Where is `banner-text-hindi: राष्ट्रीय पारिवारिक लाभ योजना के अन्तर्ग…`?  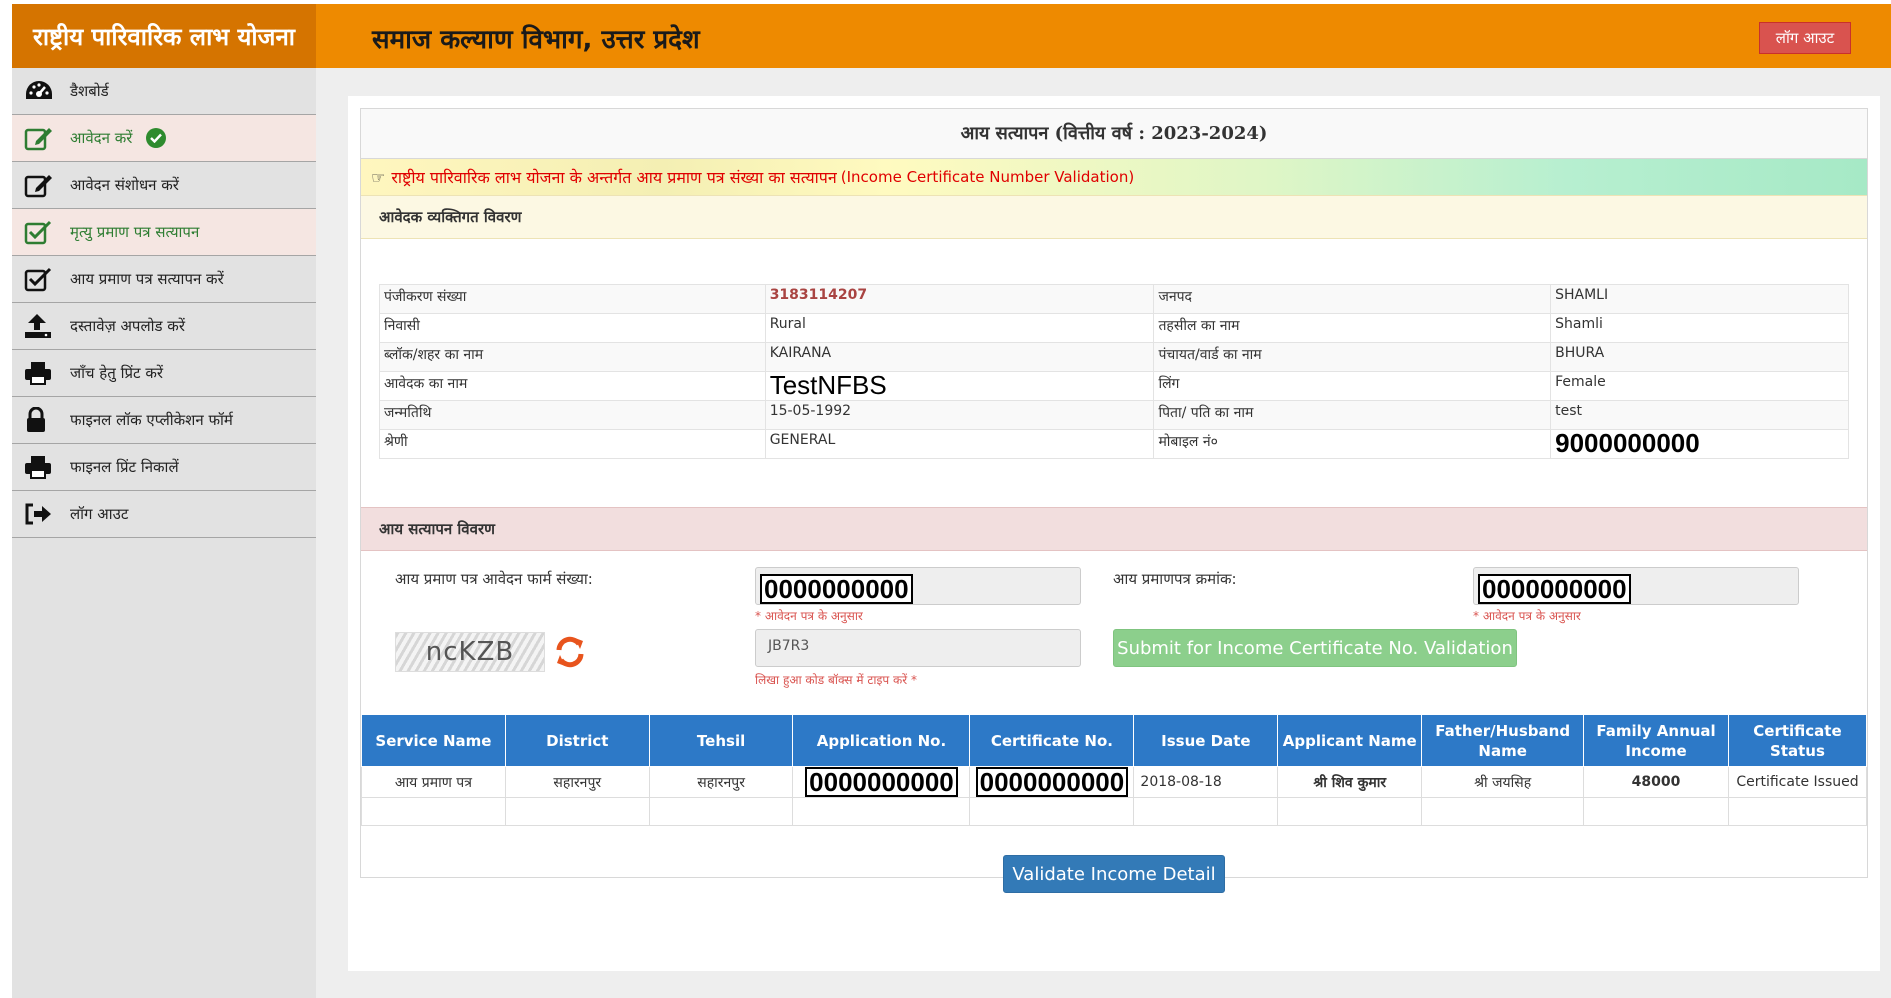
banner-text-hindi: राष्ट्रीय पारिवारिक लाभ योजना के अन्तर्ग… is located at coordinates (614, 177).